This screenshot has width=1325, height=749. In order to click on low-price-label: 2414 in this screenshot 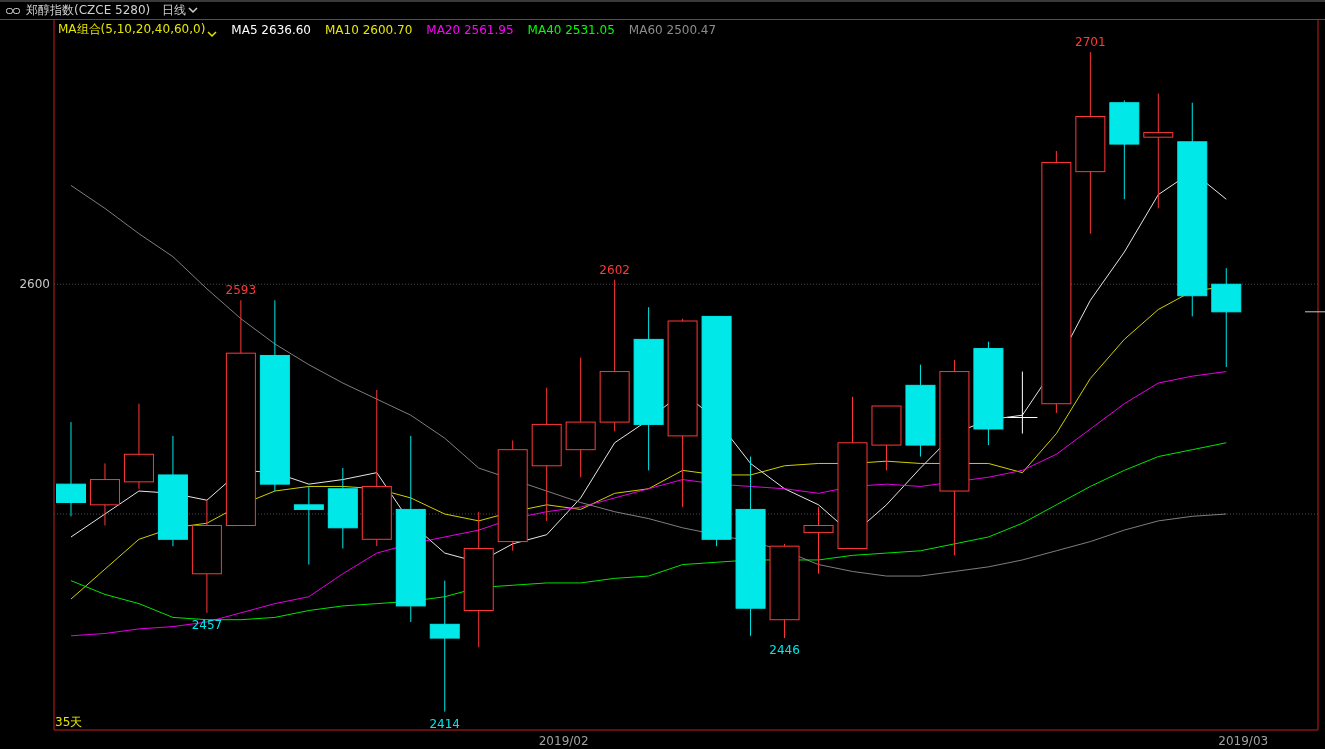, I will do `click(445, 723)`.